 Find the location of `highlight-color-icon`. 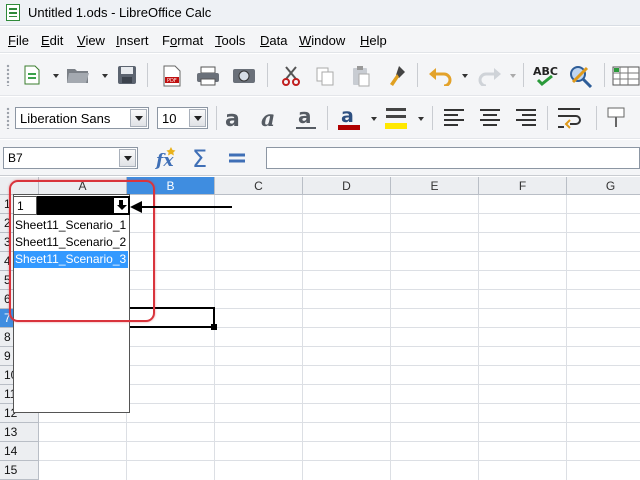

highlight-color-icon is located at coordinates (396, 118).